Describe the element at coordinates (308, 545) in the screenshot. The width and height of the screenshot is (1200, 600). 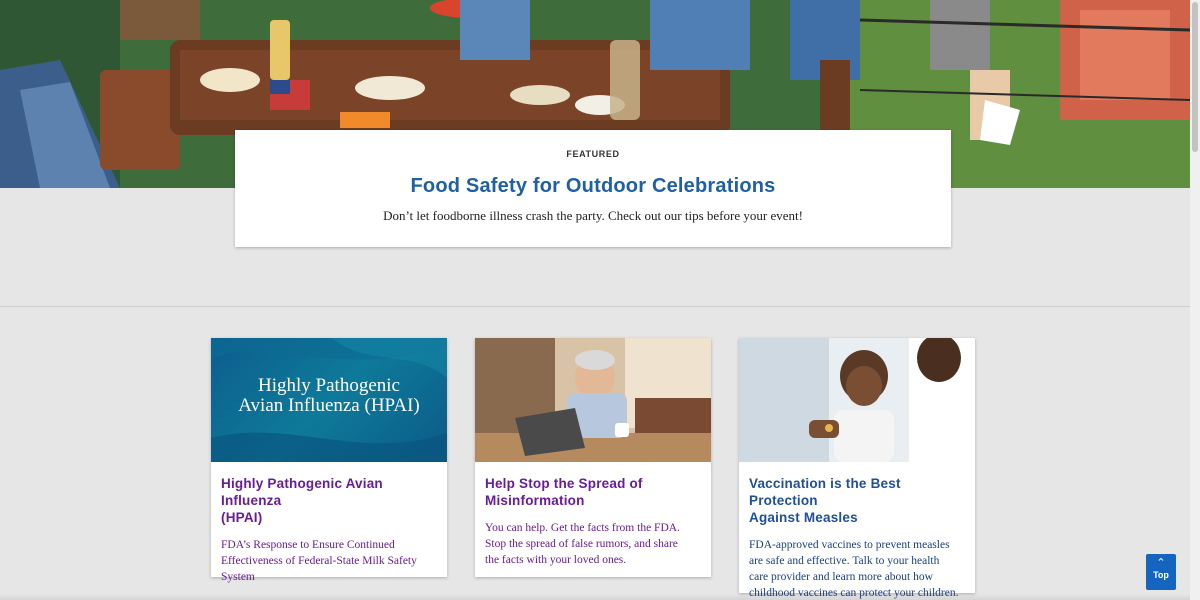
I see `card-desc-line: FDA’s Response to Ensure Continued` at that location.